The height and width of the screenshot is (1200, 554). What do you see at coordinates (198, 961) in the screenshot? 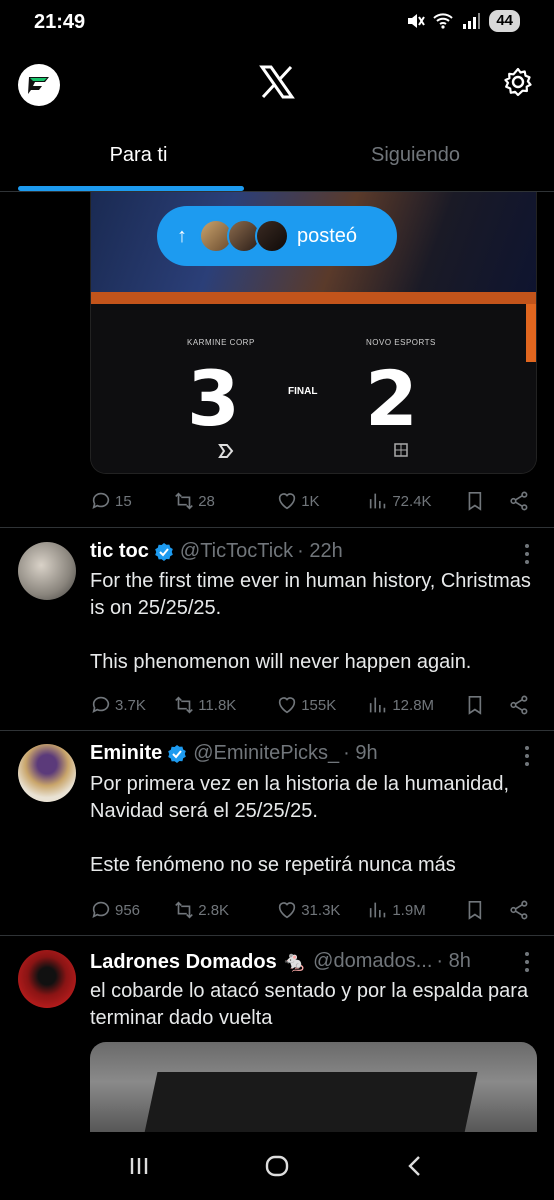
I see `author-name: Ladrones Domados 🐁` at bounding box center [198, 961].